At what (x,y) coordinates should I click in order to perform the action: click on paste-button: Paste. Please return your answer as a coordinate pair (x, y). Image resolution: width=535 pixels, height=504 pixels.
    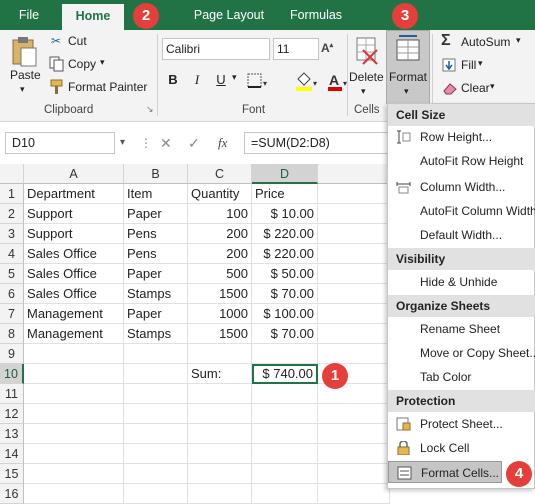
    Looking at the image, I should click on (25, 75).